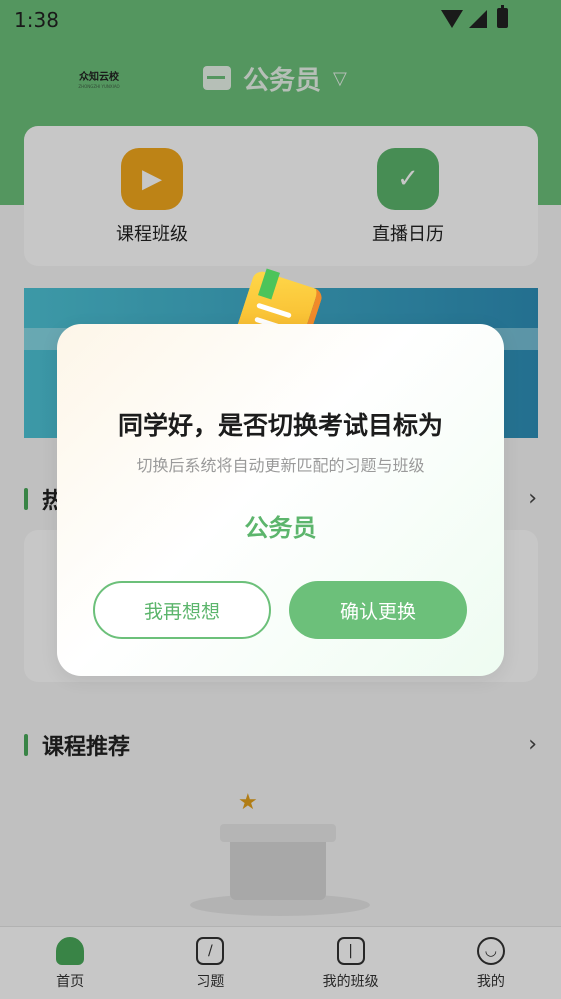 The image size is (561, 999). Describe the element at coordinates (280, 425) in the screenshot. I see `dialog-title: 同学好，是否切换考试目标为` at that location.